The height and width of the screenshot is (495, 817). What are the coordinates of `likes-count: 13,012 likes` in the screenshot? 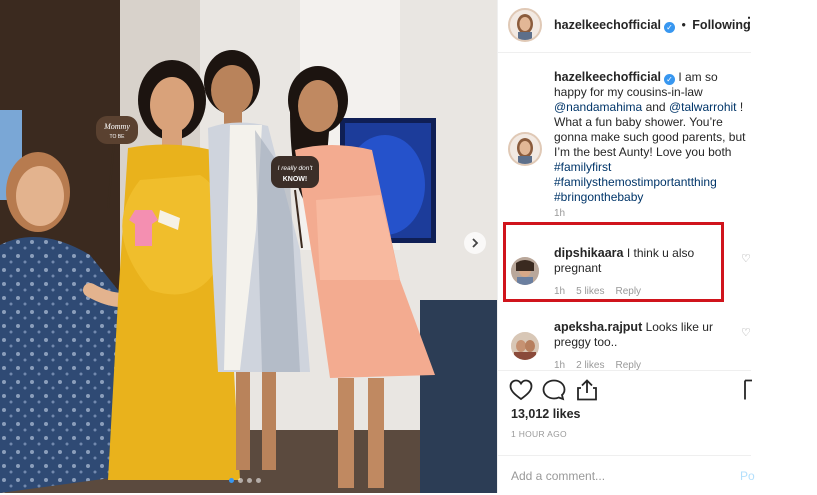 It's located at (546, 414).